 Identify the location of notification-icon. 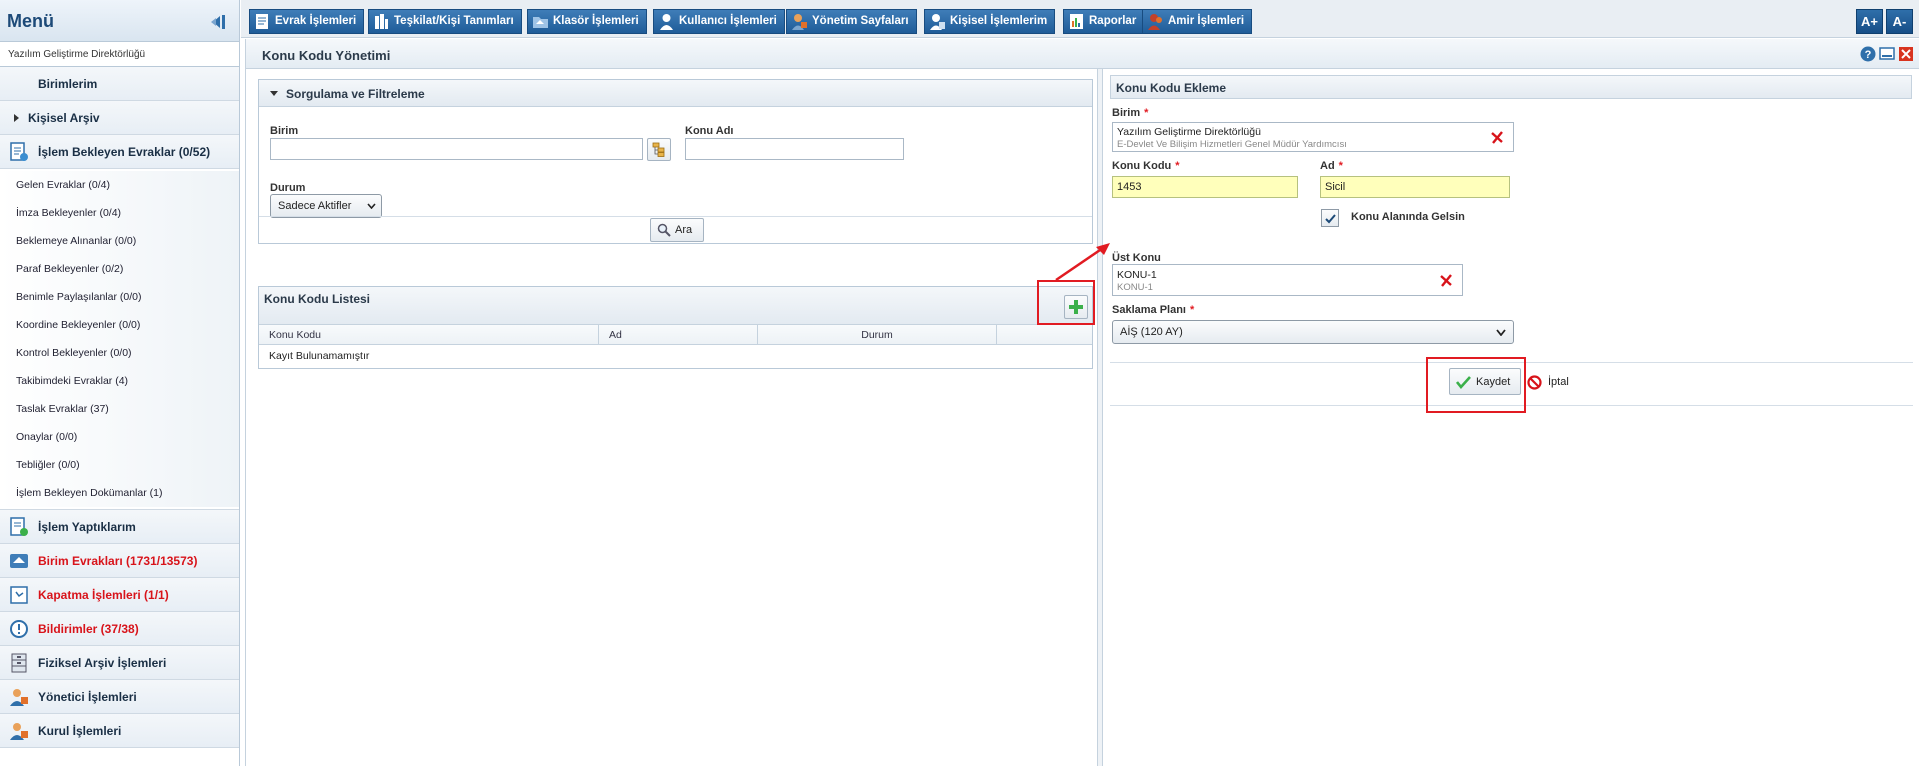
(19, 629).